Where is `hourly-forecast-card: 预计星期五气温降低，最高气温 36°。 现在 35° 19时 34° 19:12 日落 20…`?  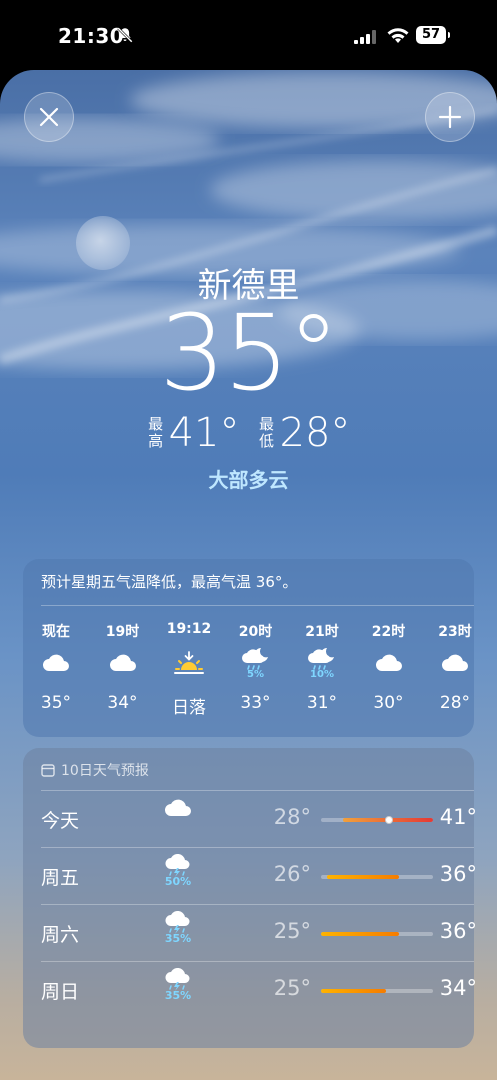
hourly-forecast-card: 预计星期五气温降低，最高气温 36°。 现在 35° 19时 34° 19:12 日落 20… is located at coordinates (248, 648).